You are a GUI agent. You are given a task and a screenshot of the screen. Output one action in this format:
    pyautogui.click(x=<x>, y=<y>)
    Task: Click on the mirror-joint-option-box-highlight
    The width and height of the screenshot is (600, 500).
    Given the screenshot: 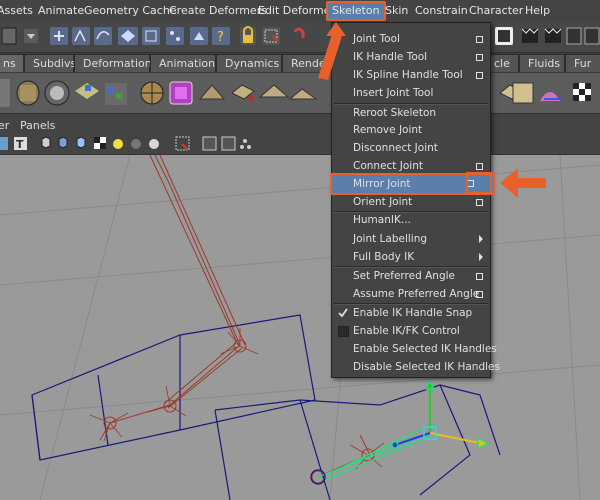 What is the action you would take?
    pyautogui.click(x=479, y=183)
    